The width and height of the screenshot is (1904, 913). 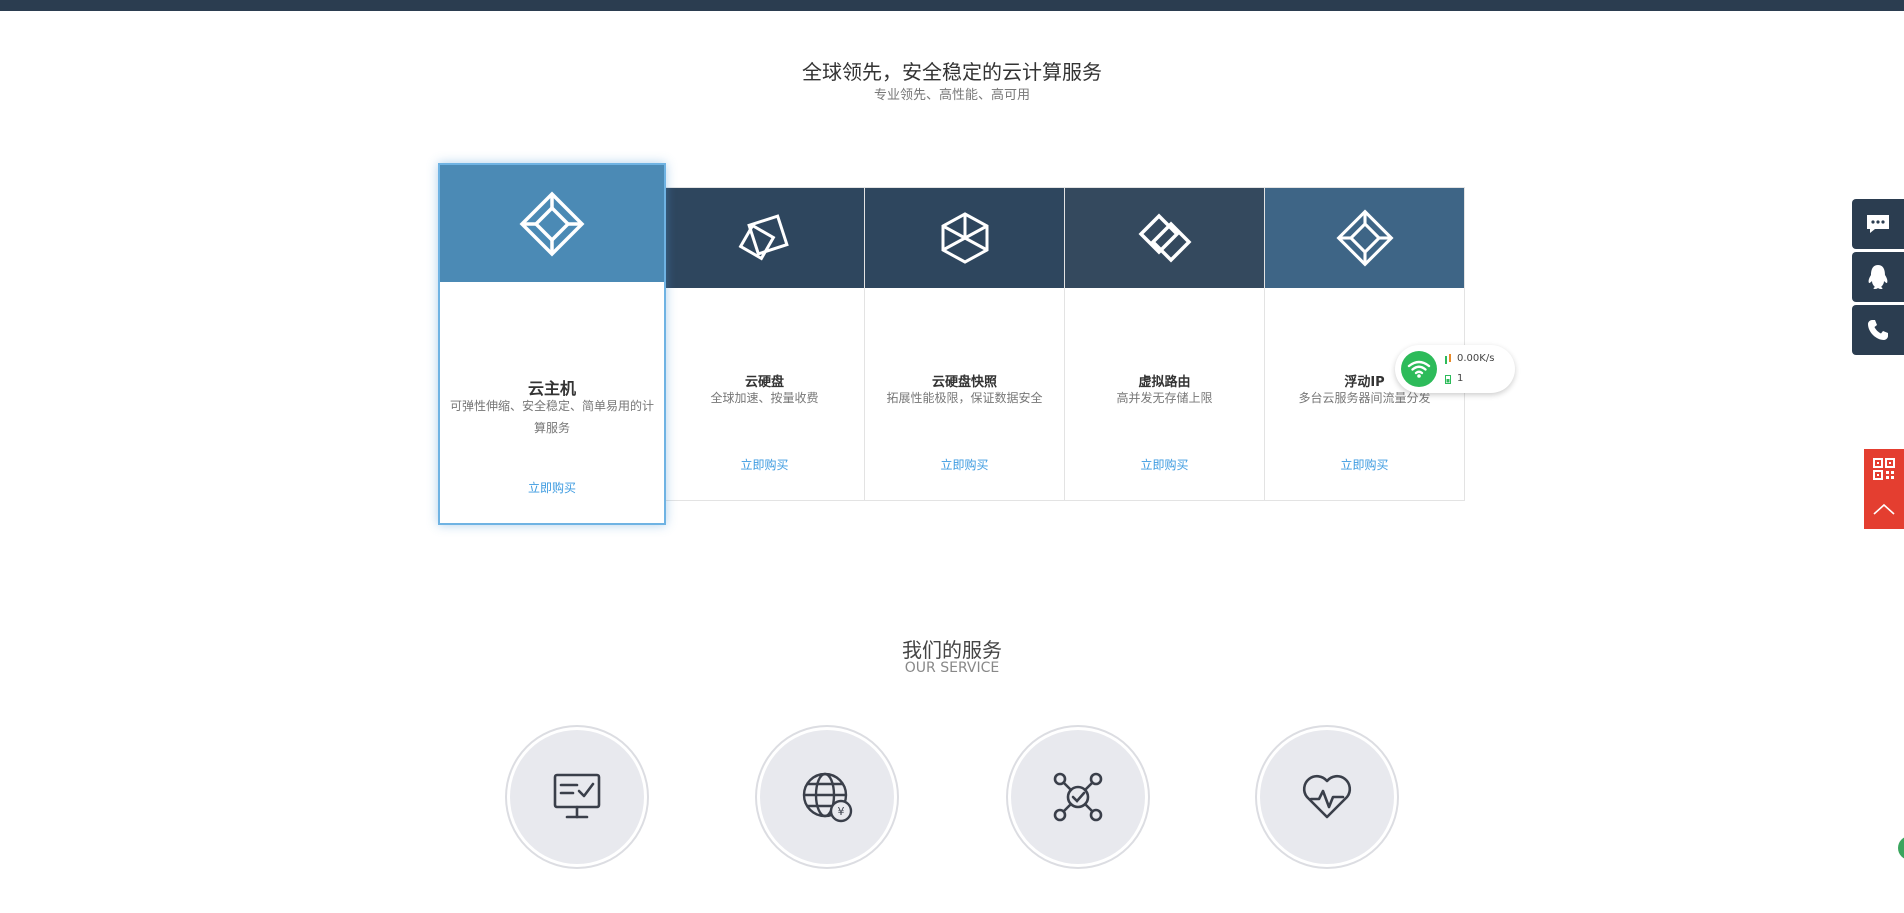 What do you see at coordinates (1419, 369) in the screenshot?
I see `wifi-icon` at bounding box center [1419, 369].